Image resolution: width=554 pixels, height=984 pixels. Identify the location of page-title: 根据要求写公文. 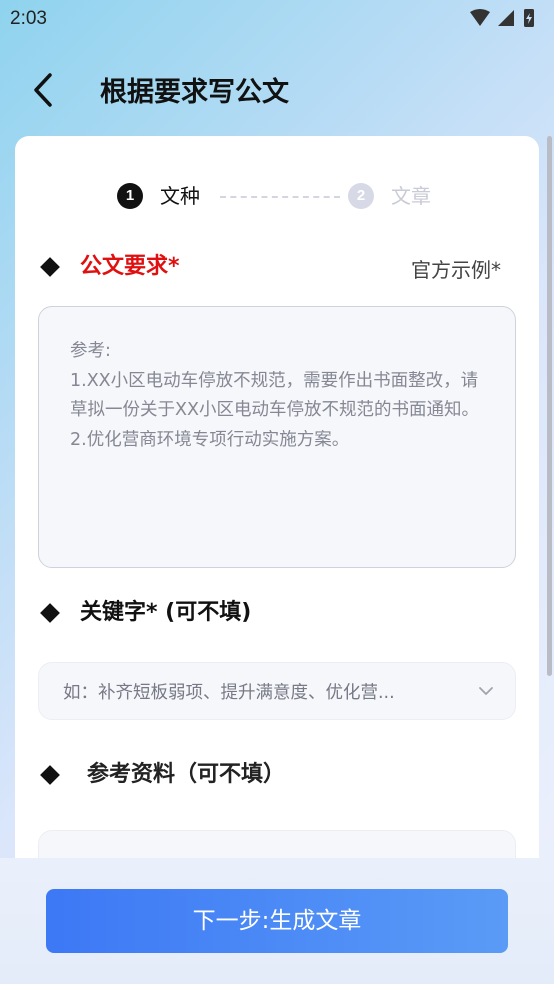
(194, 92).